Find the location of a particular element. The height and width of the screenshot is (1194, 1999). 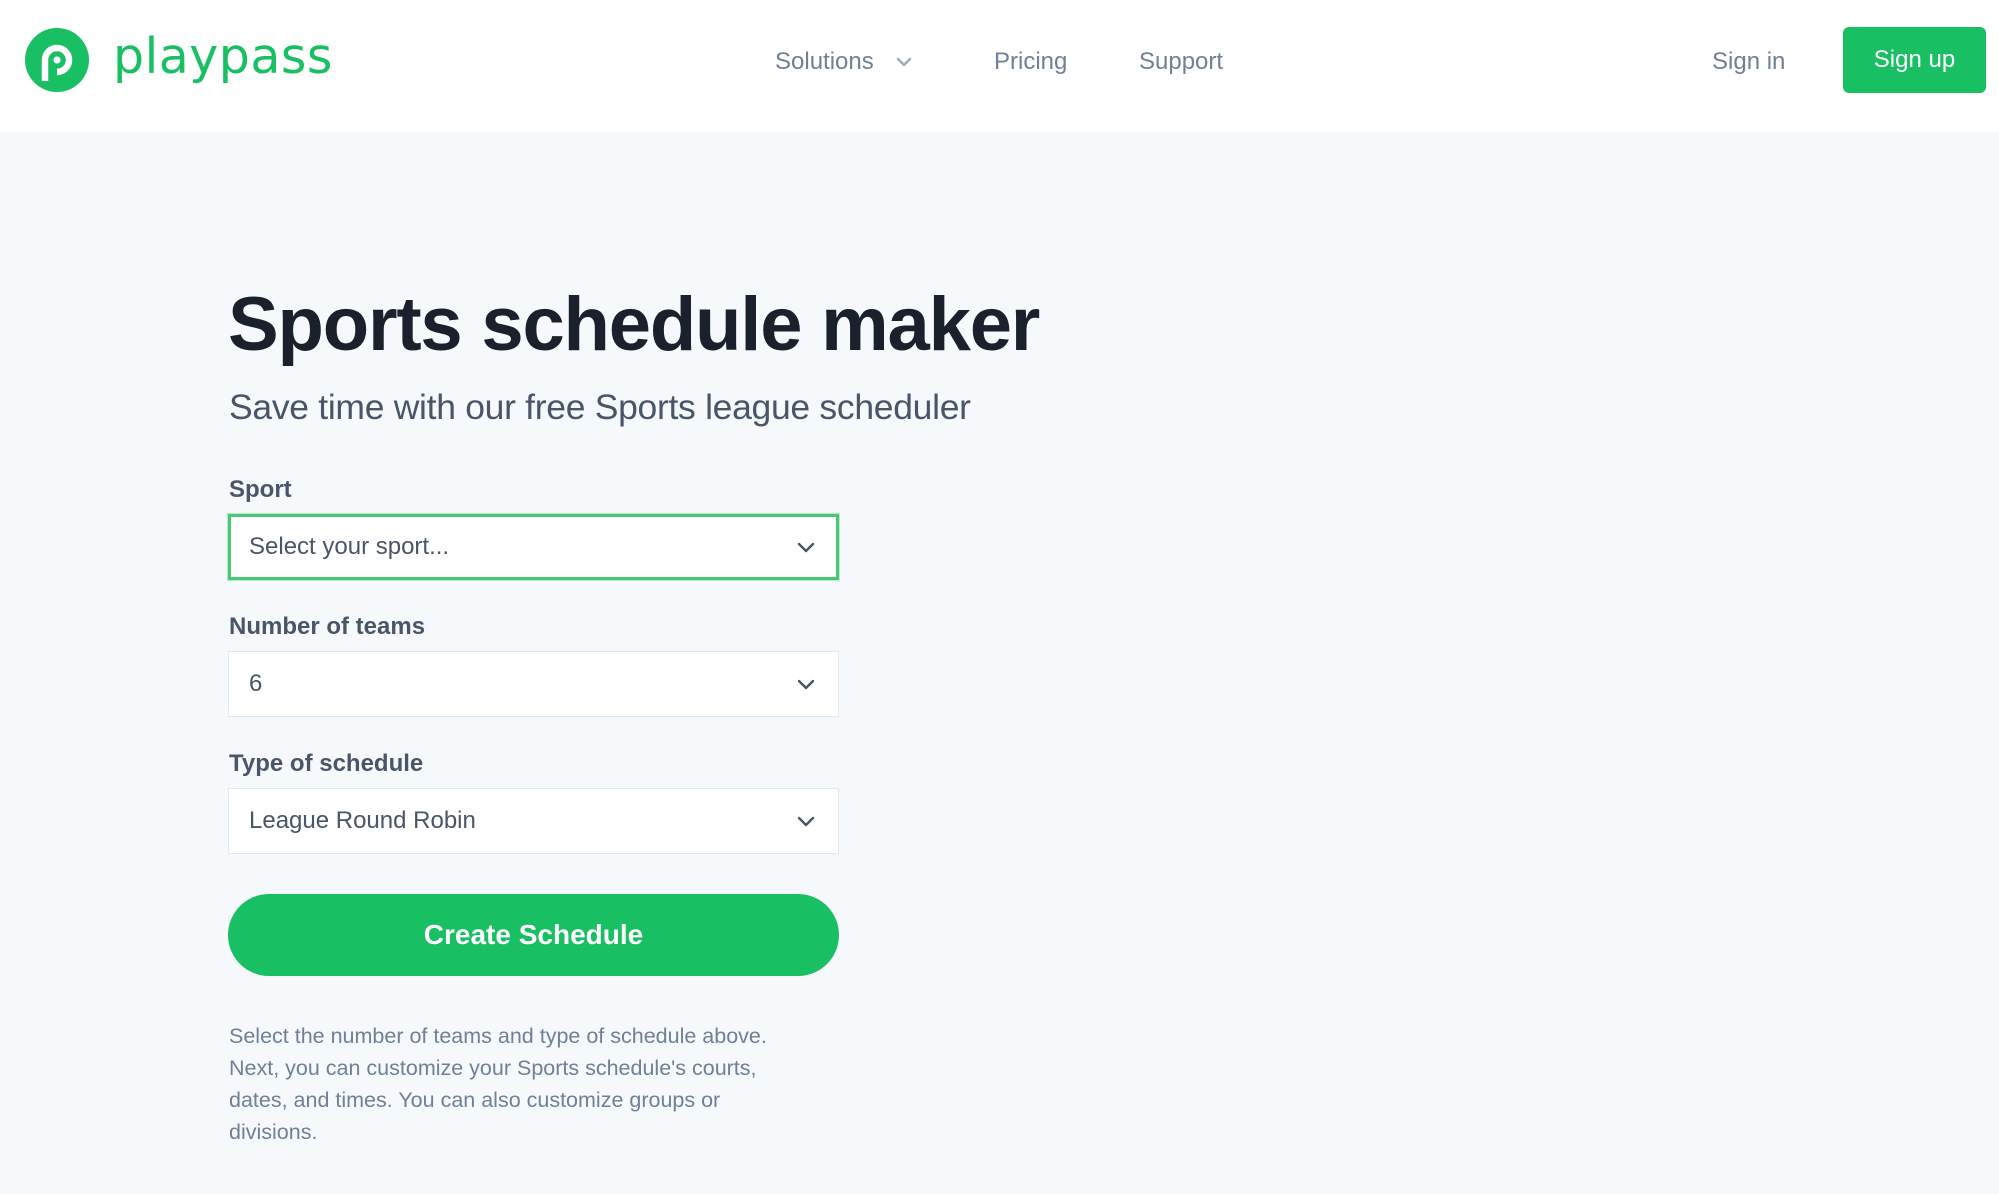

logo-link: playpass is located at coordinates (178, 60).